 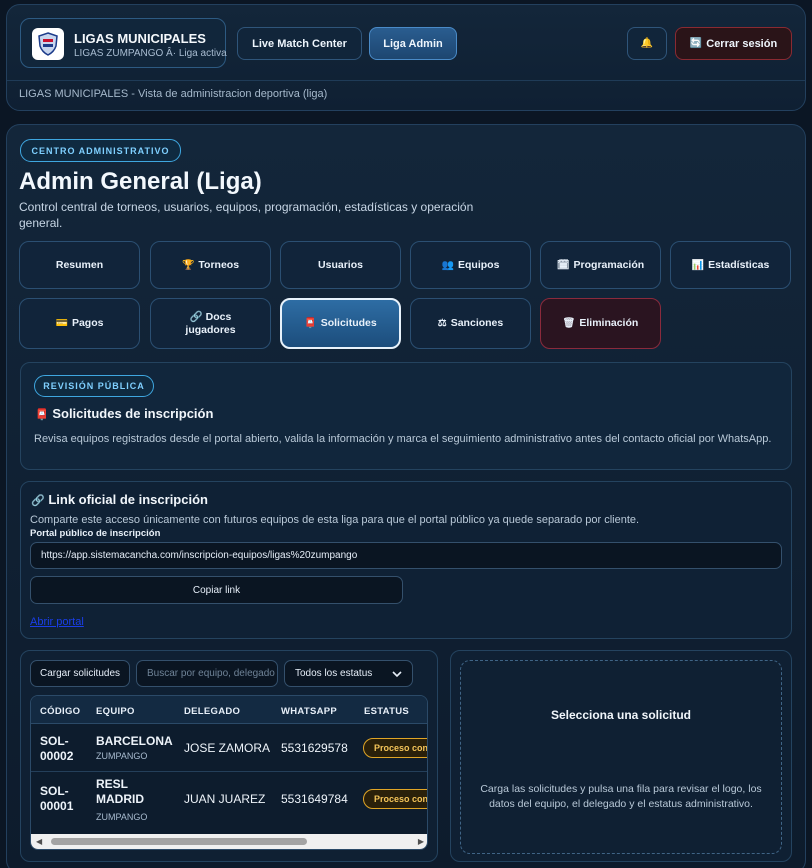 I want to click on review-title-text: Solicitudes de inscripción, so click(x=133, y=413).